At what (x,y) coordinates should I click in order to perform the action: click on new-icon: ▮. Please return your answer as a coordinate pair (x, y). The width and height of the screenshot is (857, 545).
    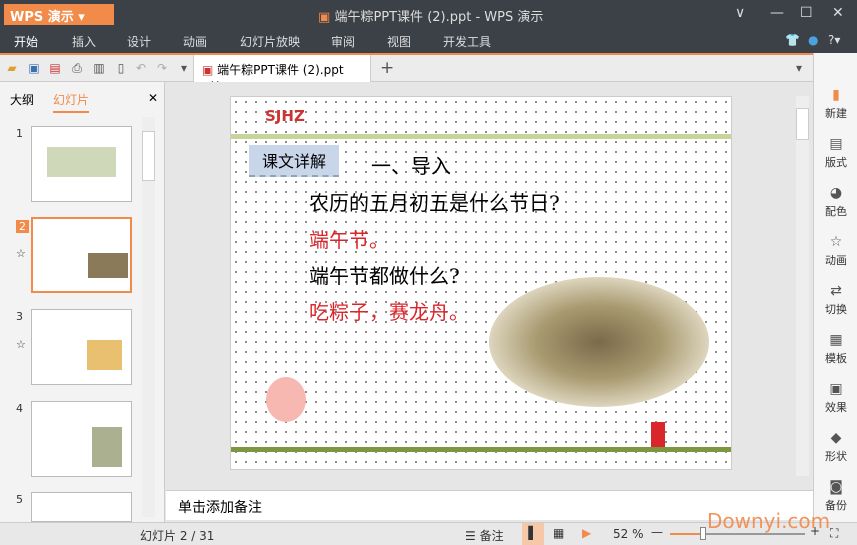
    Looking at the image, I should click on (836, 95).